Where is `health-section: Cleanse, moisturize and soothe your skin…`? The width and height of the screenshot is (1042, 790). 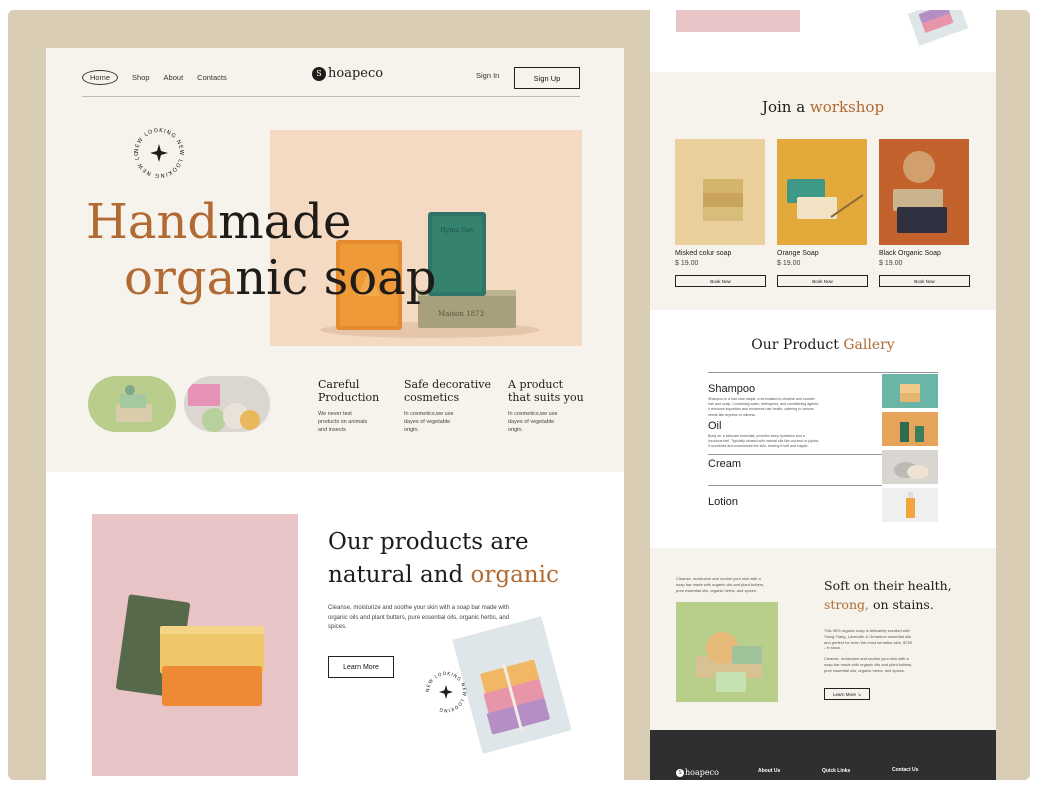 health-section: Cleanse, moisturize and soothe your skin… is located at coordinates (823, 639).